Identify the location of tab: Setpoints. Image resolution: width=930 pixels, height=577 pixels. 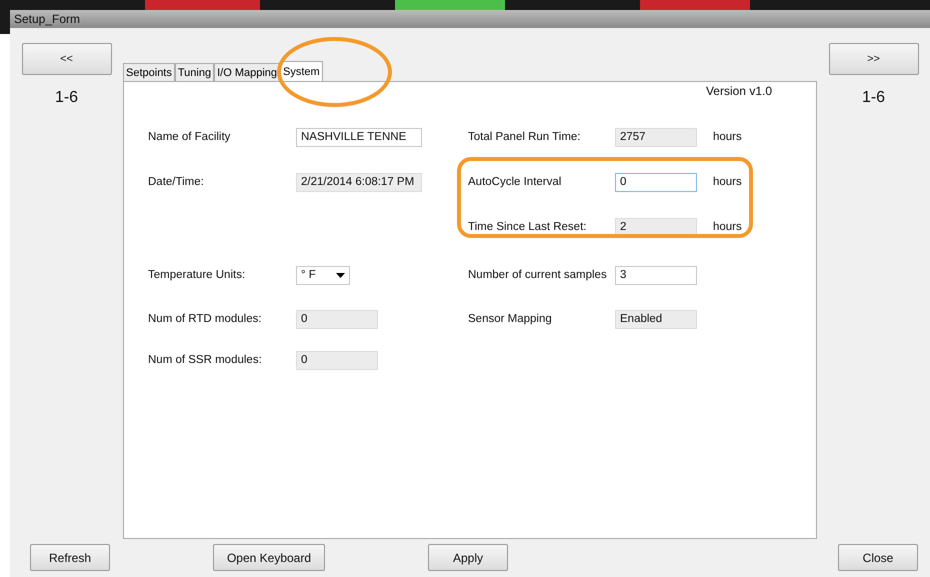
(149, 72).